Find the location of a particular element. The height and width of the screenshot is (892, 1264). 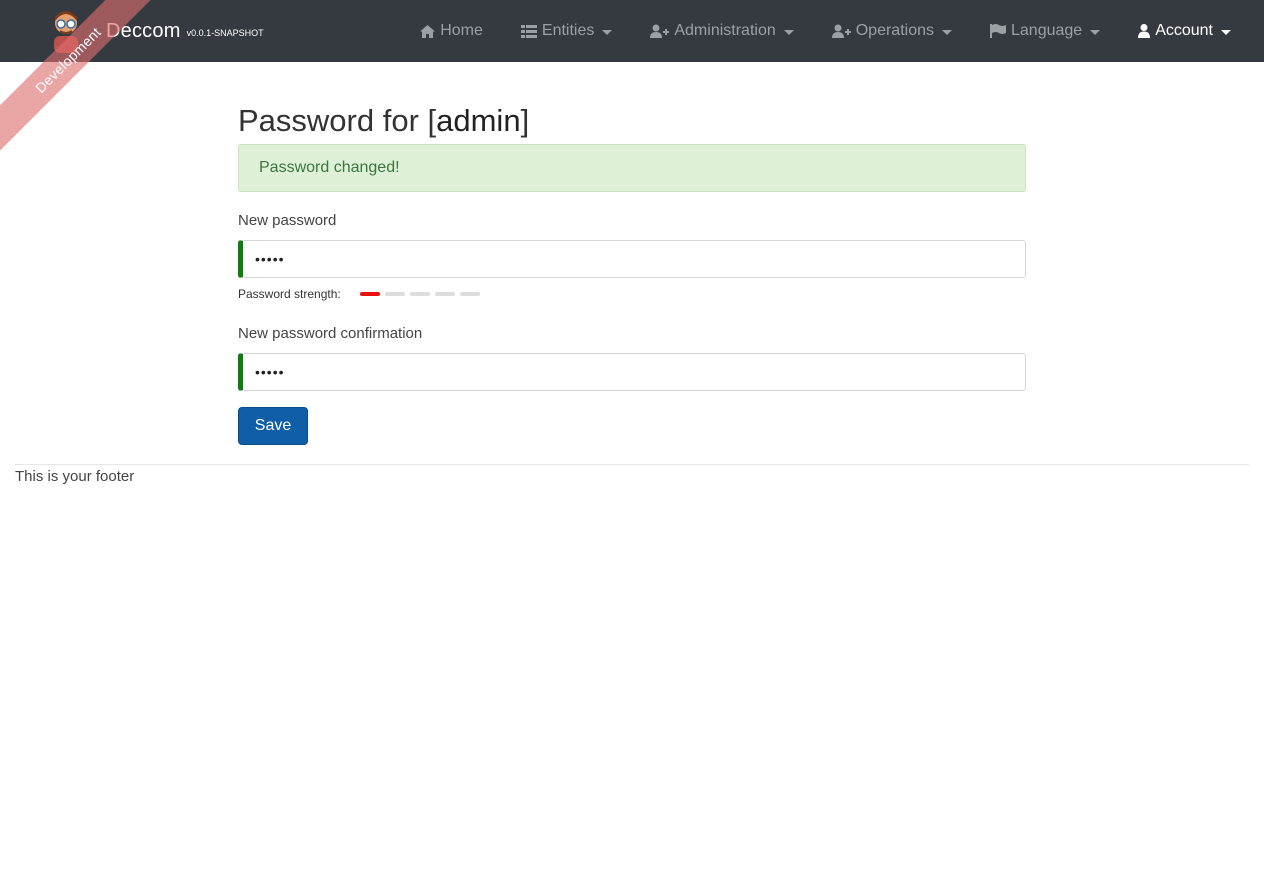

user-icon is located at coordinates (1144, 31).